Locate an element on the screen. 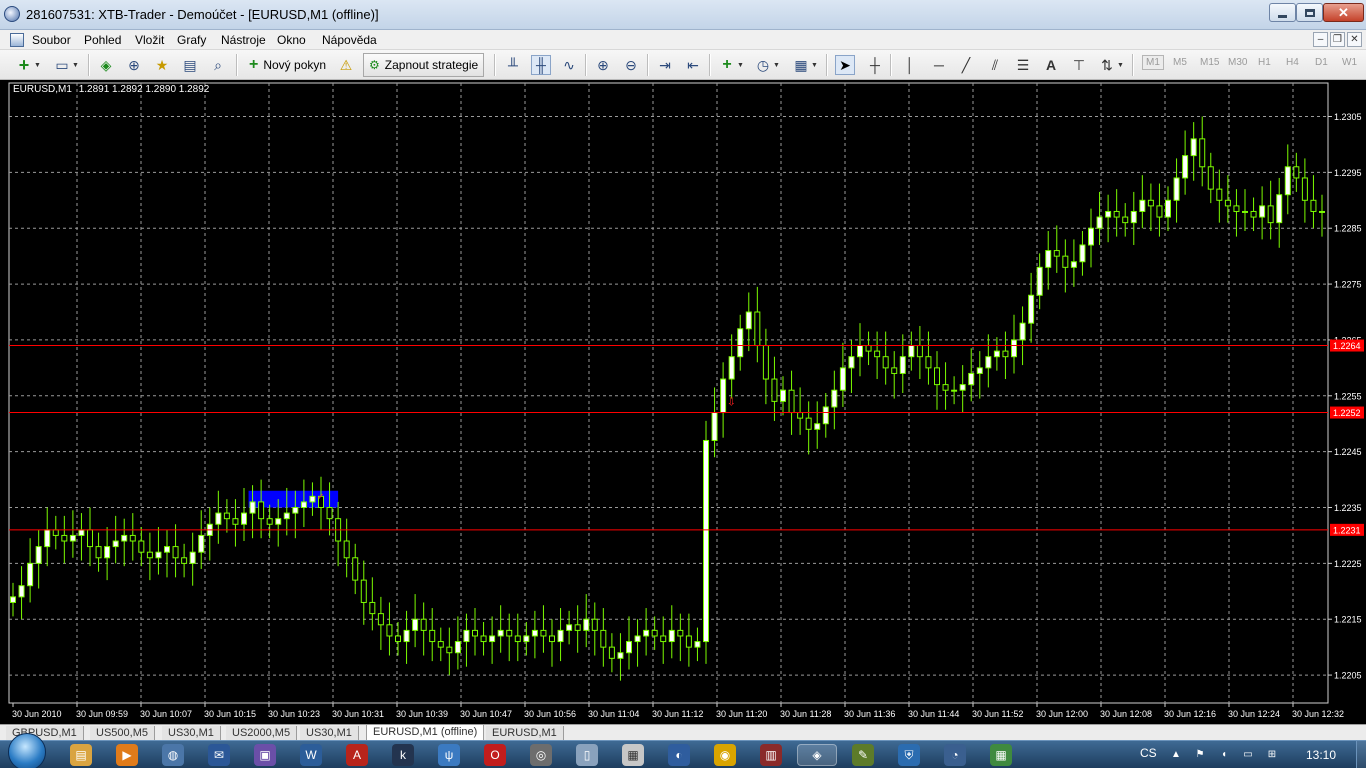 This screenshot has height=768, width=1366. clock: 13:10 is located at coordinates (1321, 755).